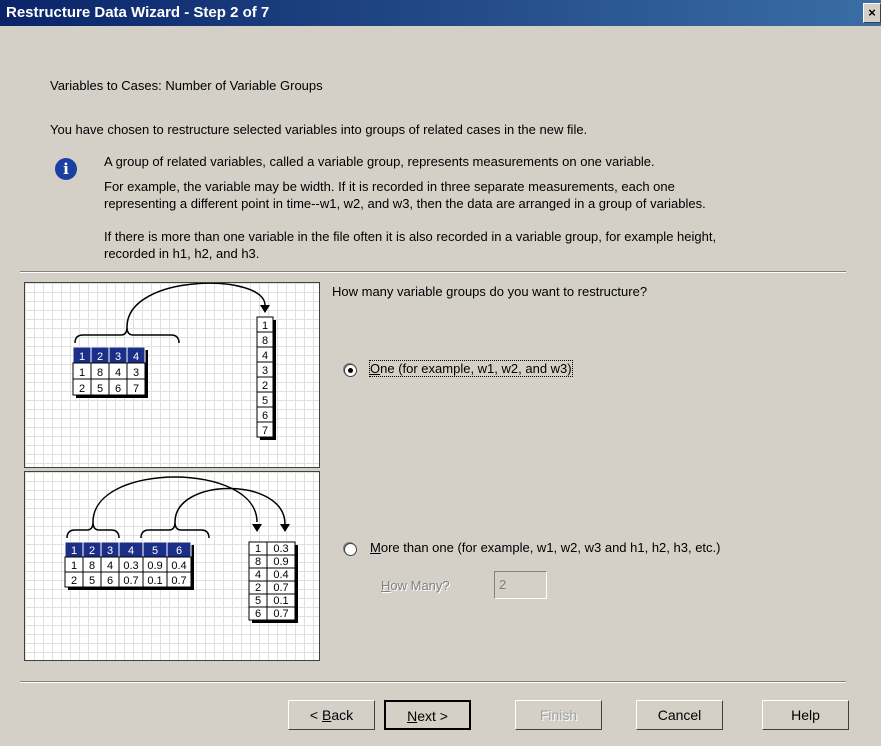  Describe the element at coordinates (178, 566) in the screenshot. I see `more-table-data-cell-text: 0.4` at that location.